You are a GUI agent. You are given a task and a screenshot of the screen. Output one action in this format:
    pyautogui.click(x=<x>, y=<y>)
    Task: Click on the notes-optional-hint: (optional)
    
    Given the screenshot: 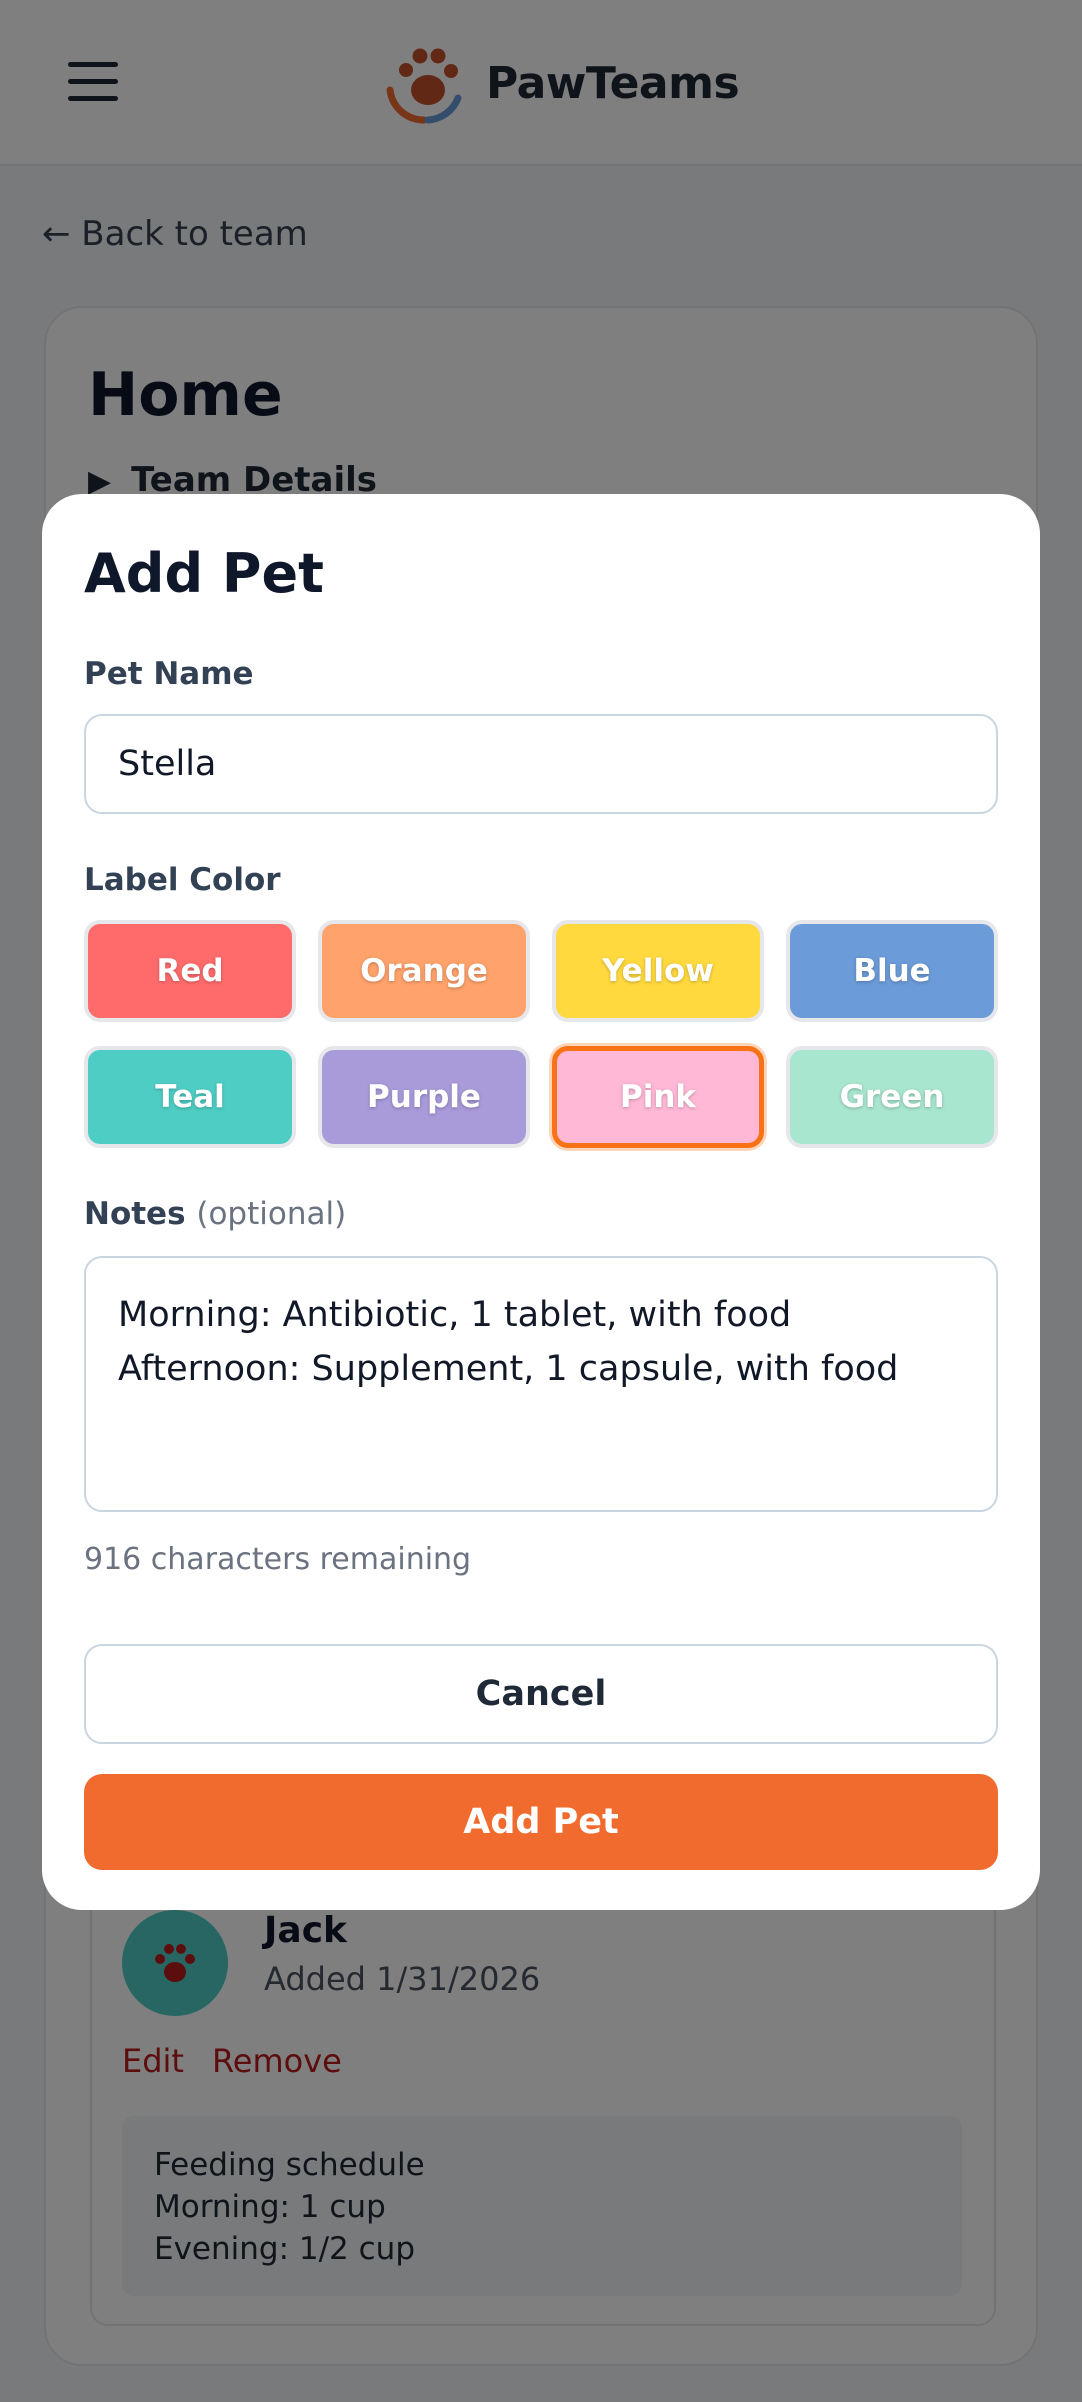 What is the action you would take?
    pyautogui.click(x=271, y=1214)
    